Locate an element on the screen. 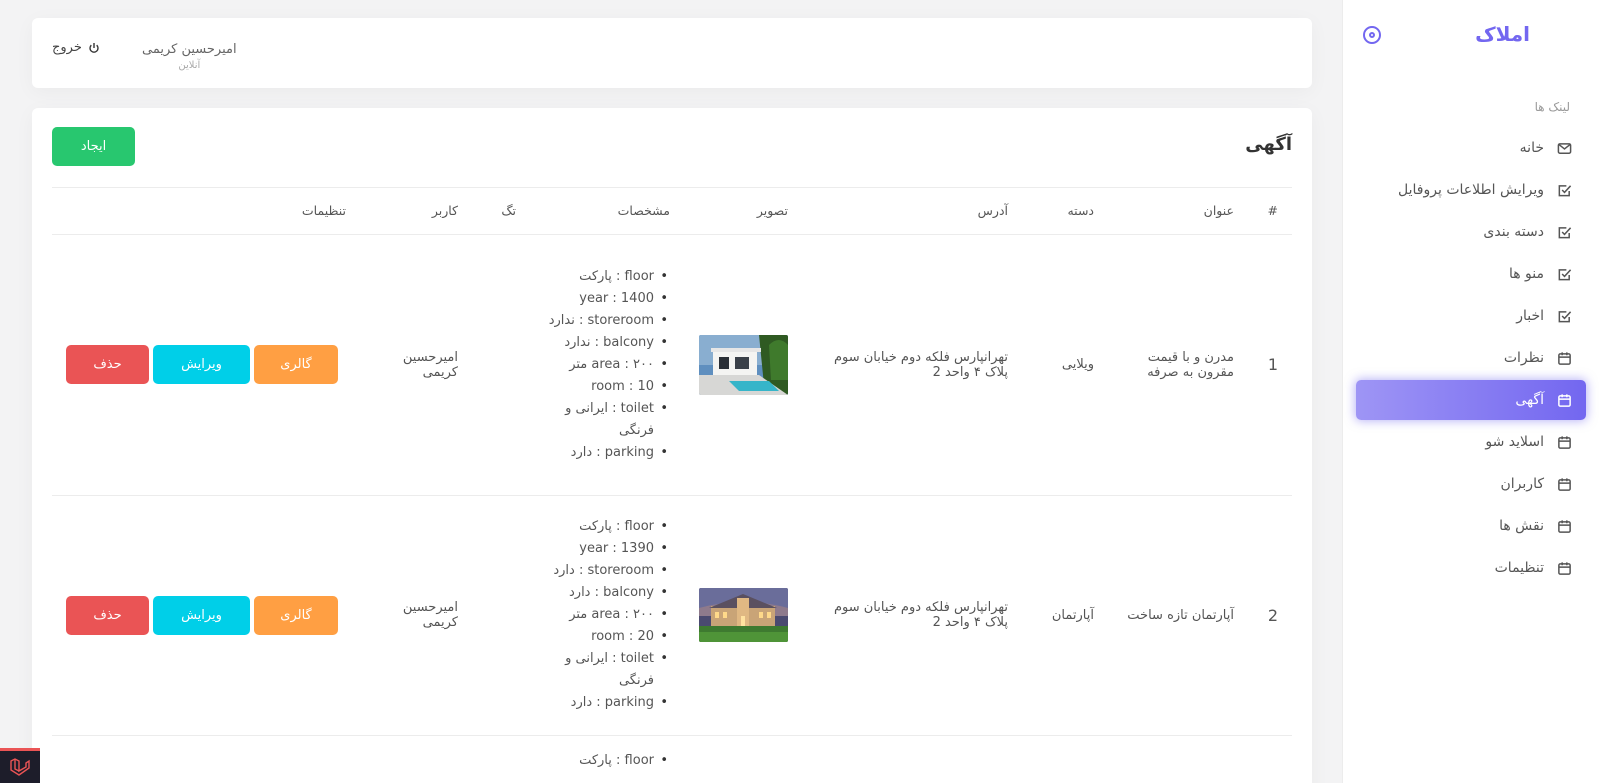 The height and width of the screenshot is (783, 1600). col-title: عنوان is located at coordinates (1178, 211).